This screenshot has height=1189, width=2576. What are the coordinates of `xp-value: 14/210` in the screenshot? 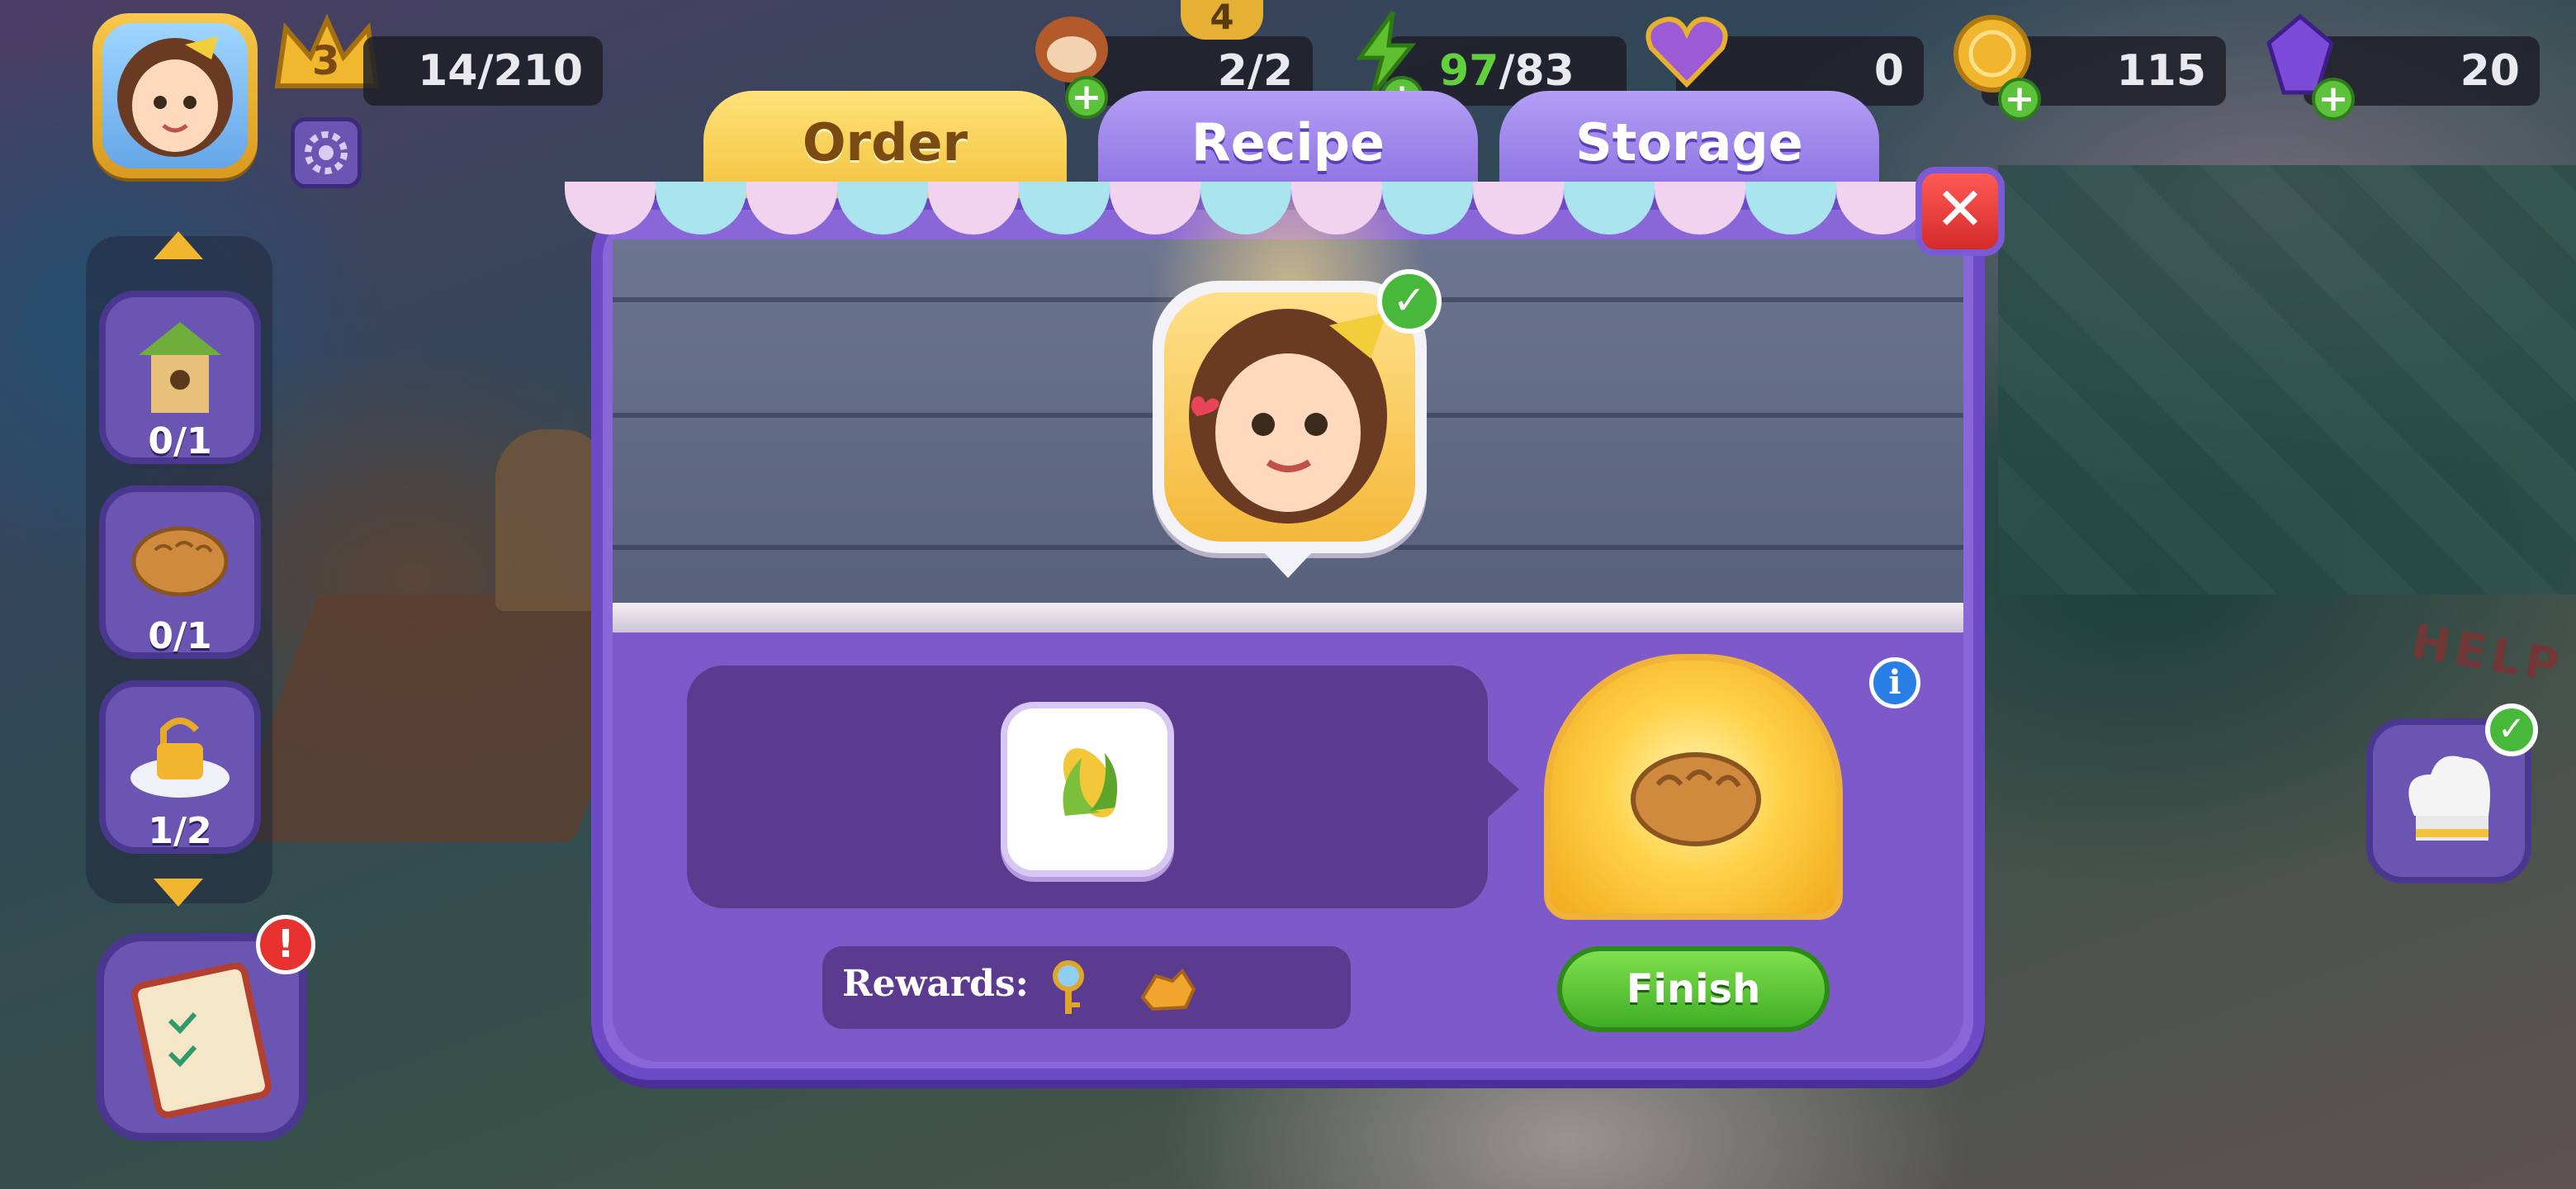 It's located at (500, 71).